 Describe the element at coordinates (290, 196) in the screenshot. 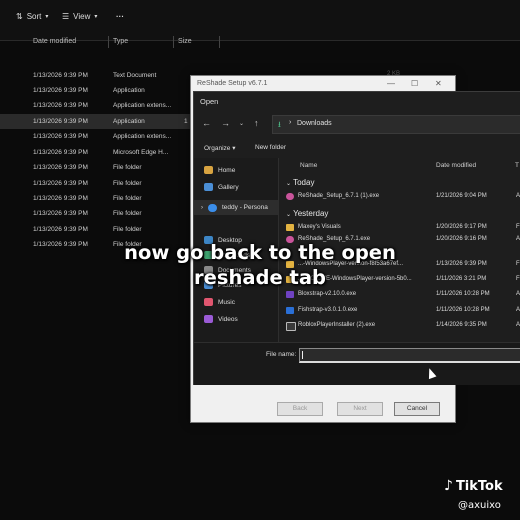

I see `reshade-icon` at that location.